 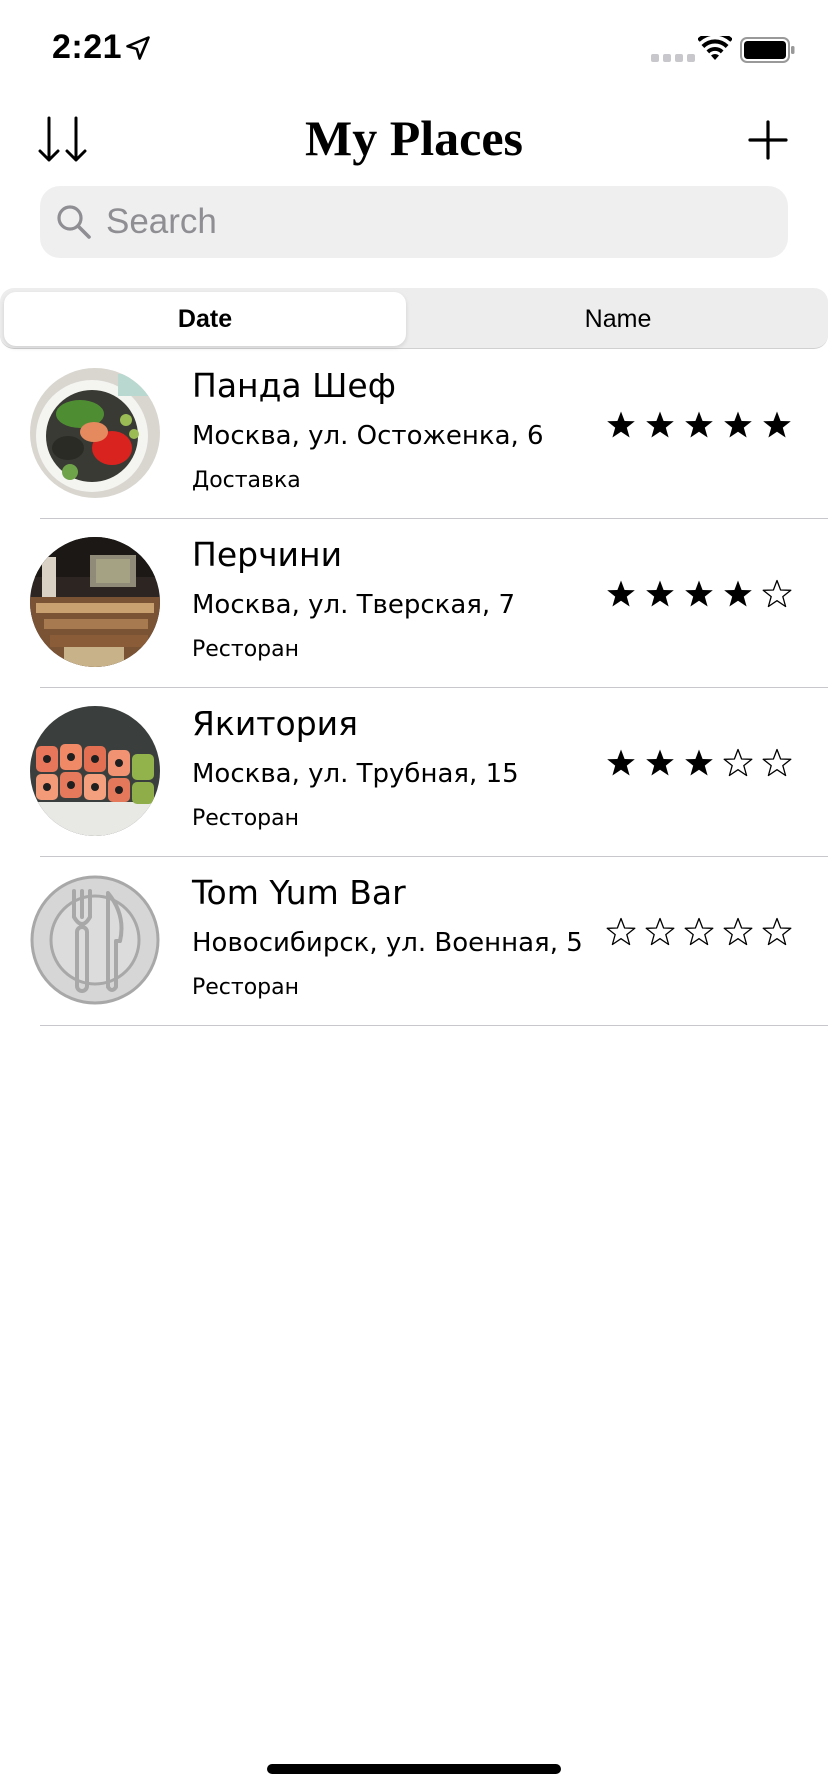 I want to click on search-icon, so click(x=74, y=222).